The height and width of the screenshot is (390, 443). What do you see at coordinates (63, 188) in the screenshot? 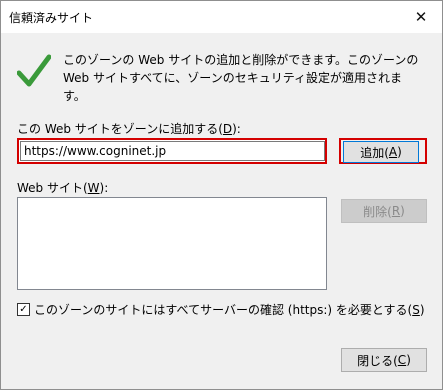
I see `websites-label: Web サイト(W):` at bounding box center [63, 188].